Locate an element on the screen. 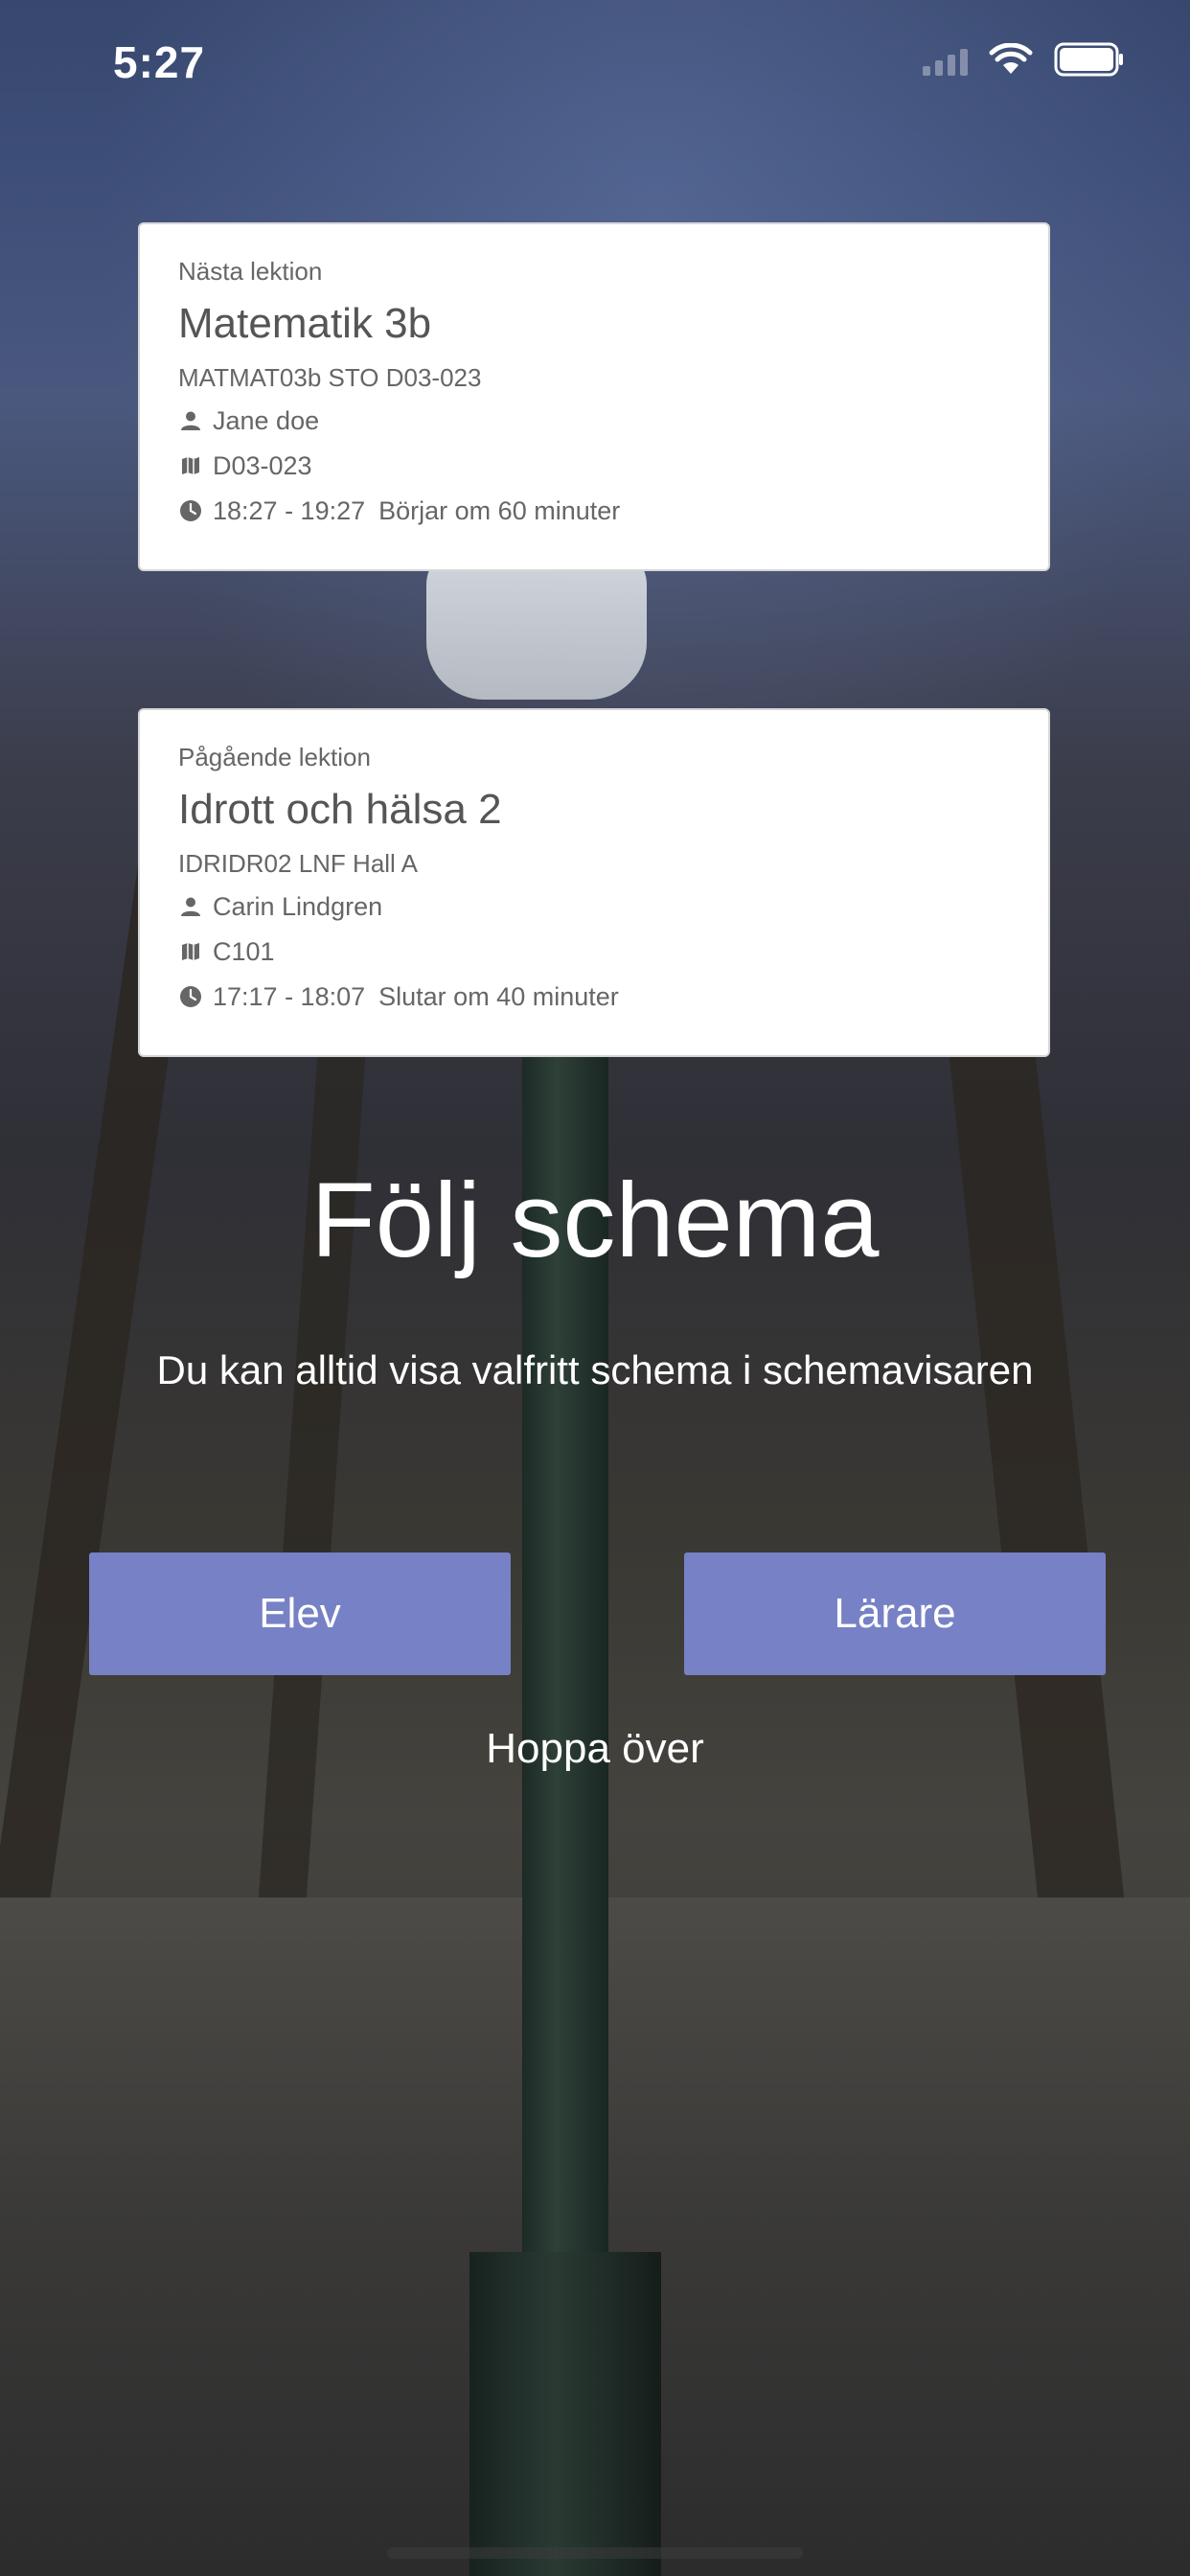 The image size is (1190, 2576). tree-trunk is located at coordinates (311, 1485).